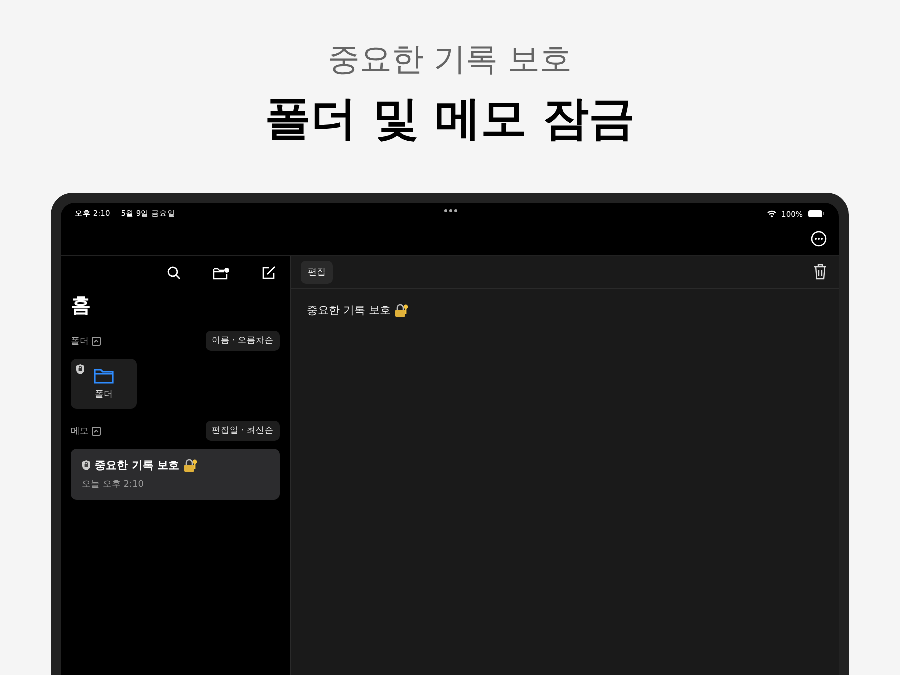 This screenshot has width=900, height=675. I want to click on edit-button: 편집, so click(317, 272).